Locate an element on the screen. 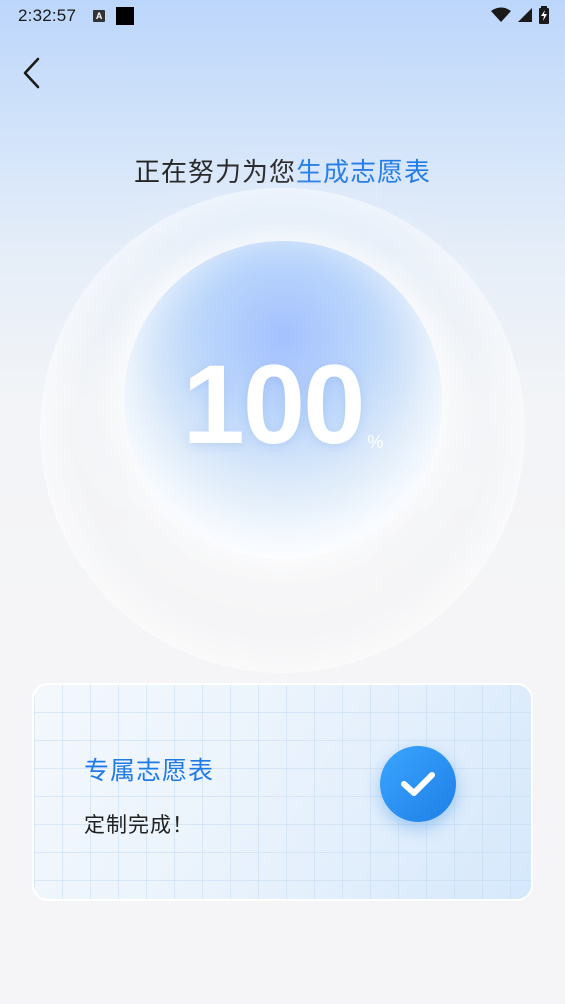 The image size is (565, 1004). cell-signal-icon is located at coordinates (525, 15).